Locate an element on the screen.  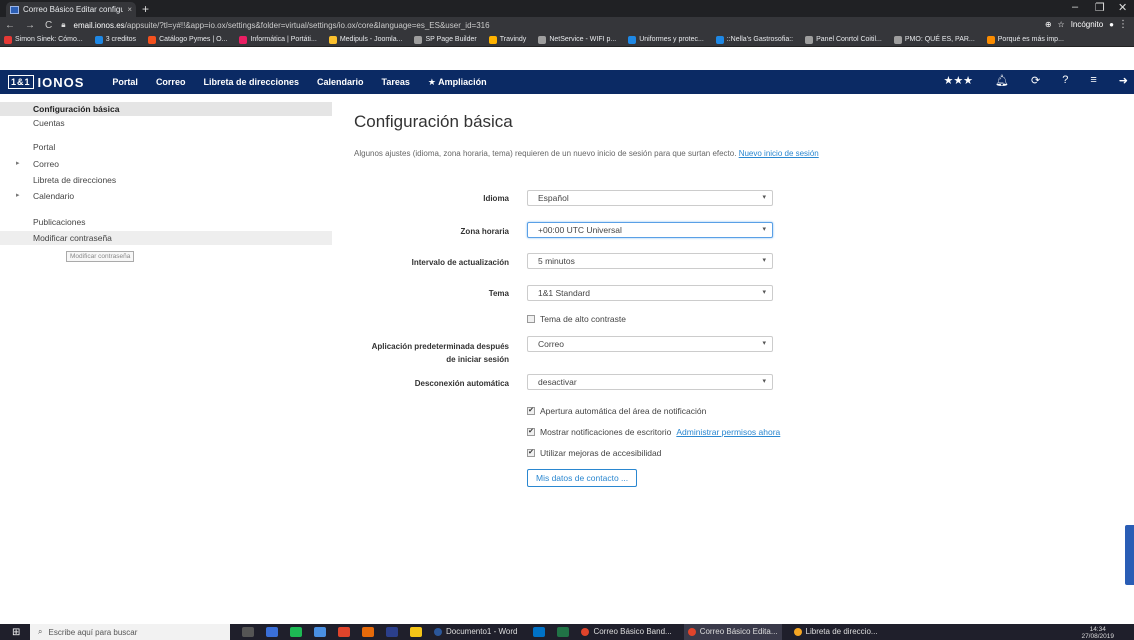
bookmark-item: SP Page Builder is located at coordinates (445, 39).